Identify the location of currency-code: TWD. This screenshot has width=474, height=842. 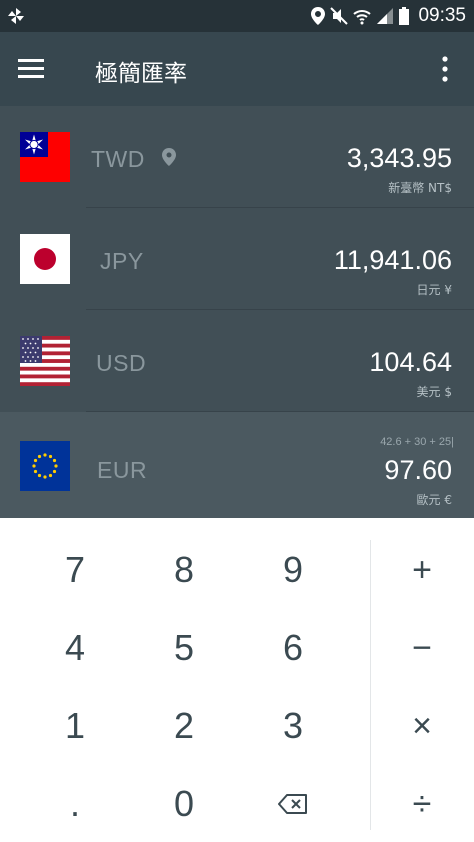
(118, 159).